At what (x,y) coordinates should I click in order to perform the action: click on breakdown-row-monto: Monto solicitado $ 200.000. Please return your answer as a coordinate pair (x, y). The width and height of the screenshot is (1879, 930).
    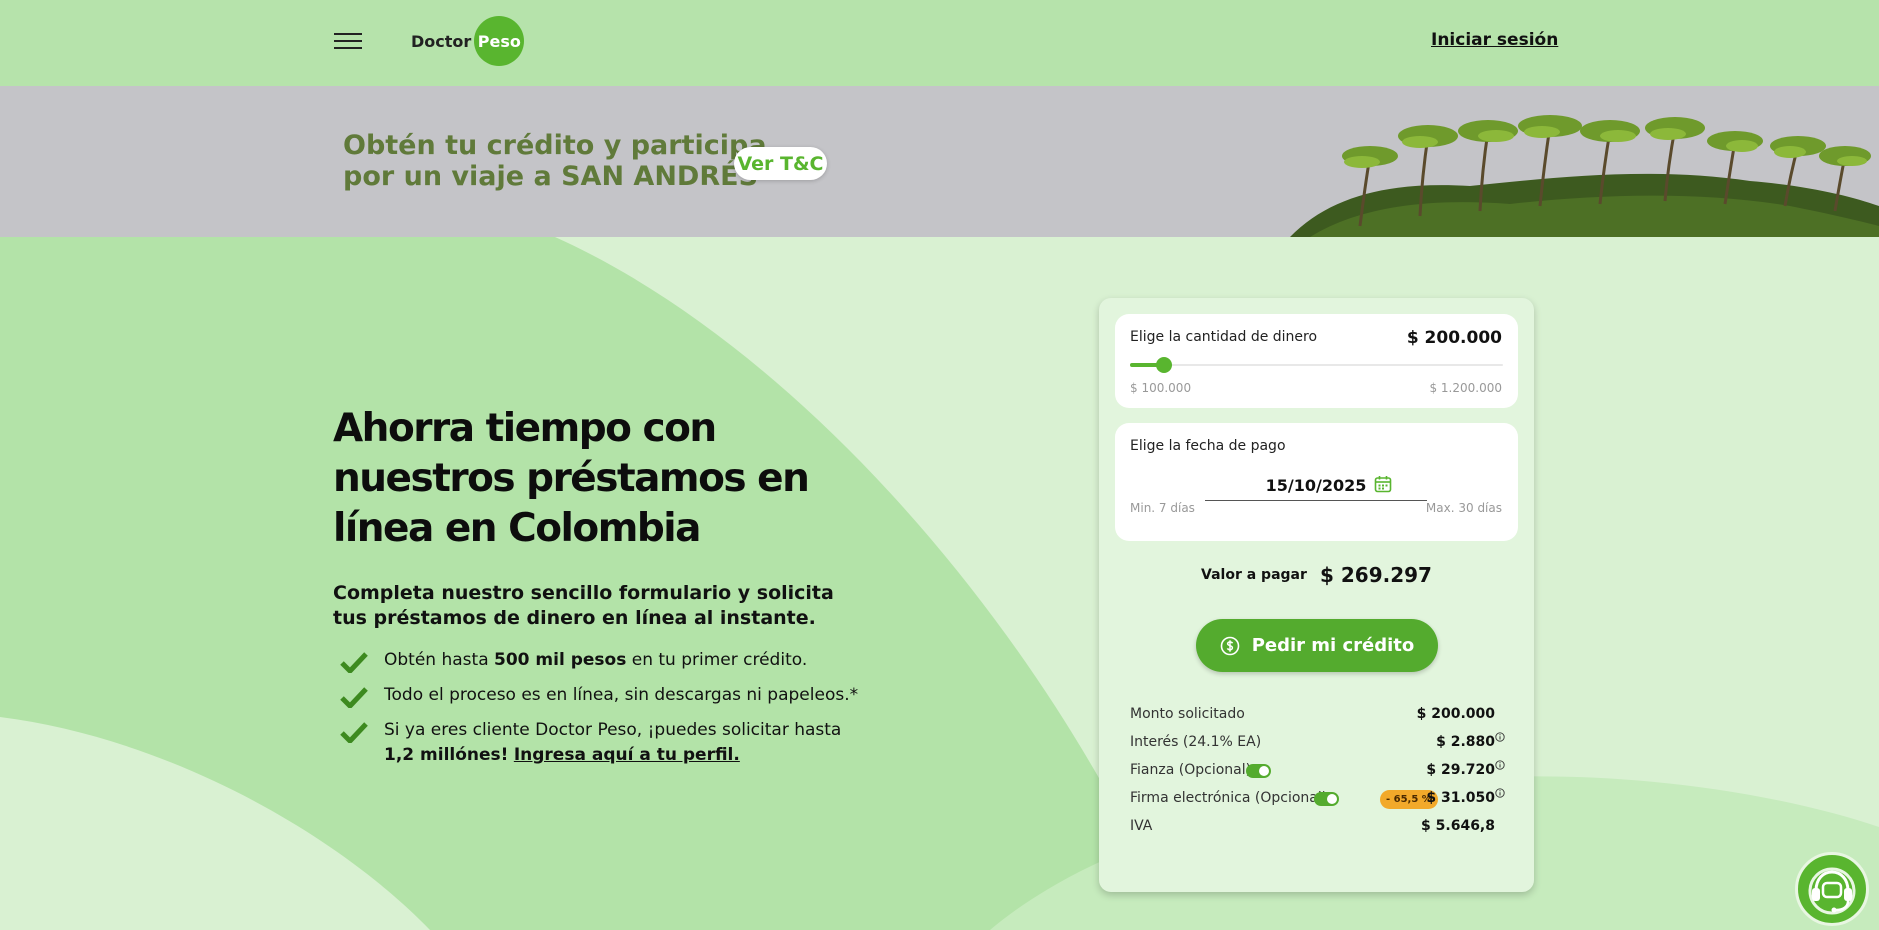
    Looking at the image, I should click on (1312, 714).